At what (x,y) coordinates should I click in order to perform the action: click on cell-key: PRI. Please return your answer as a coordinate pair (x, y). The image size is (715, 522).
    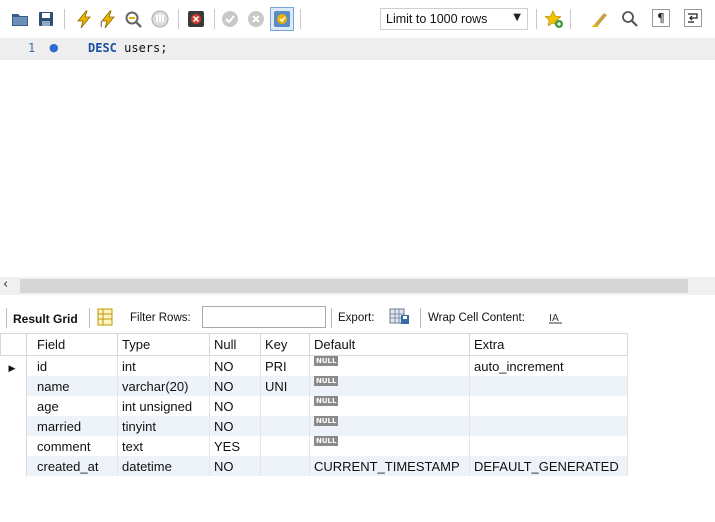
    Looking at the image, I should click on (285, 365).